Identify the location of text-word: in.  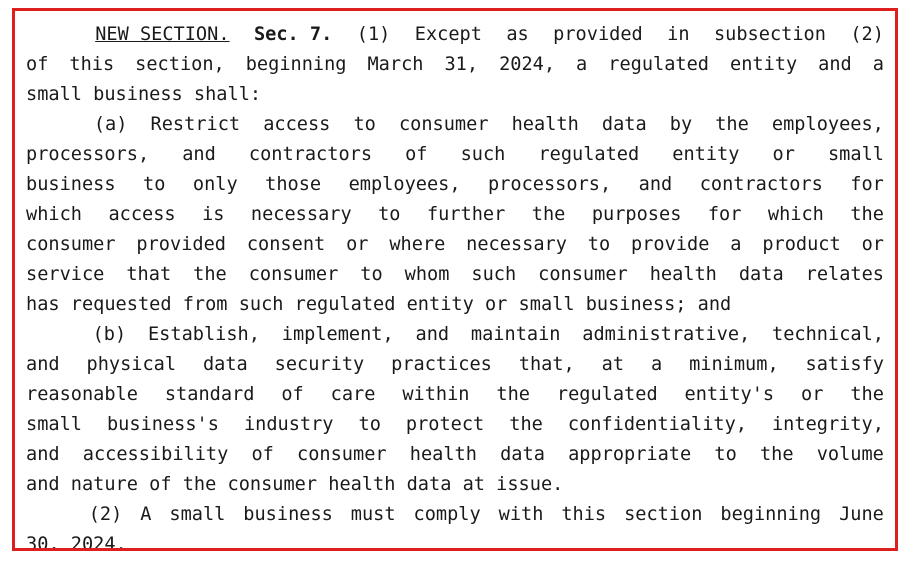
(678, 34).